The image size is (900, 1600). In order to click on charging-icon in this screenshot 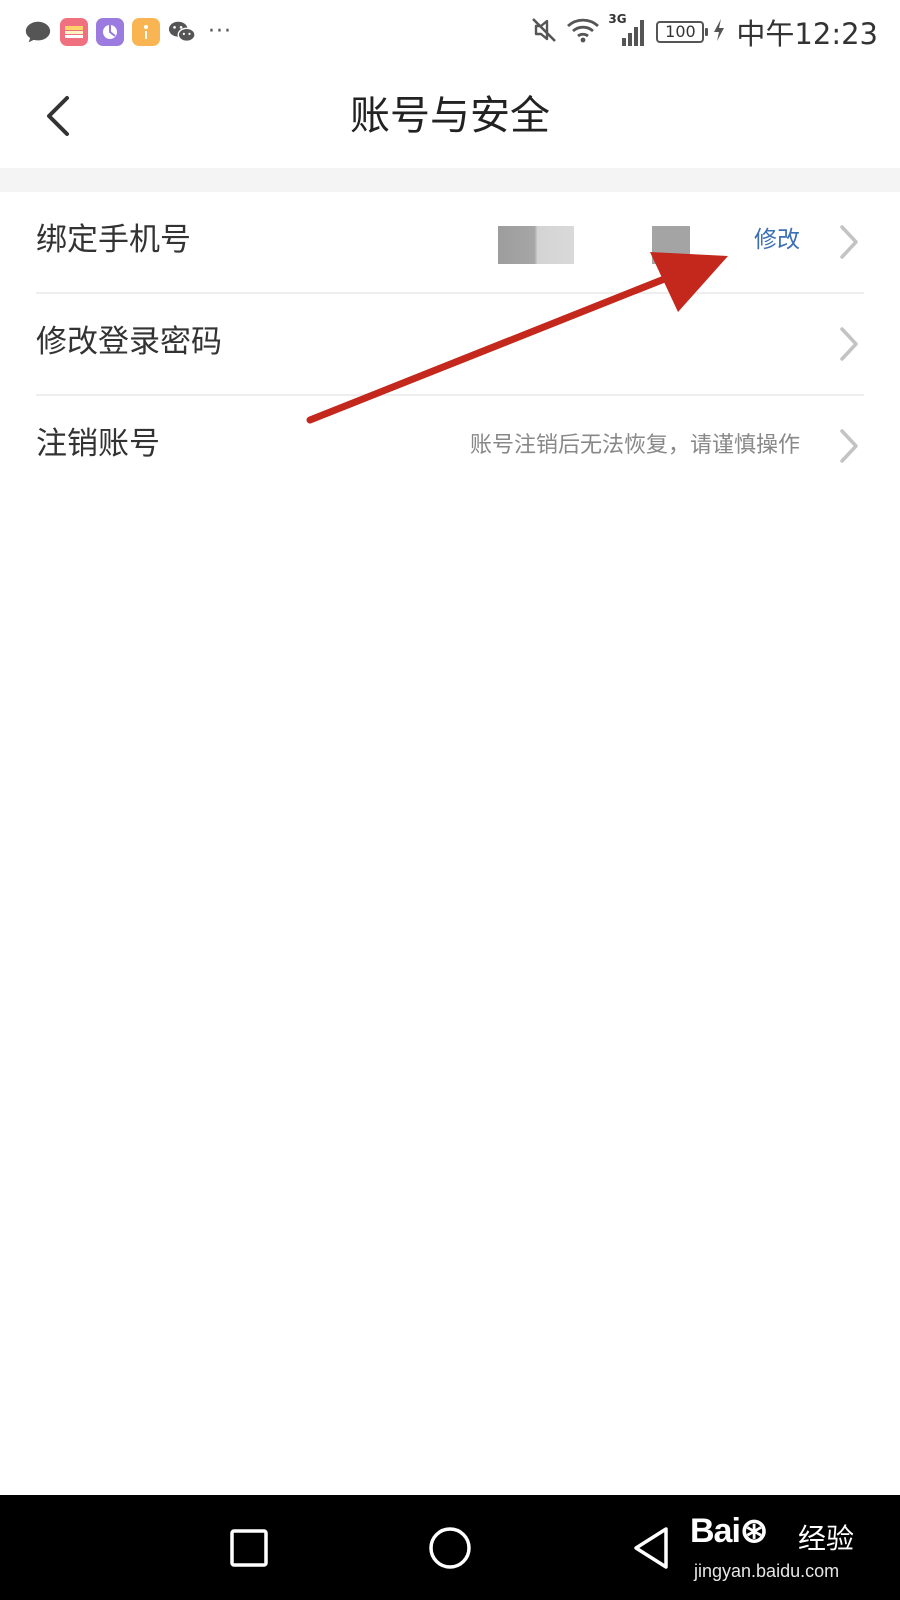, I will do `click(719, 32)`.